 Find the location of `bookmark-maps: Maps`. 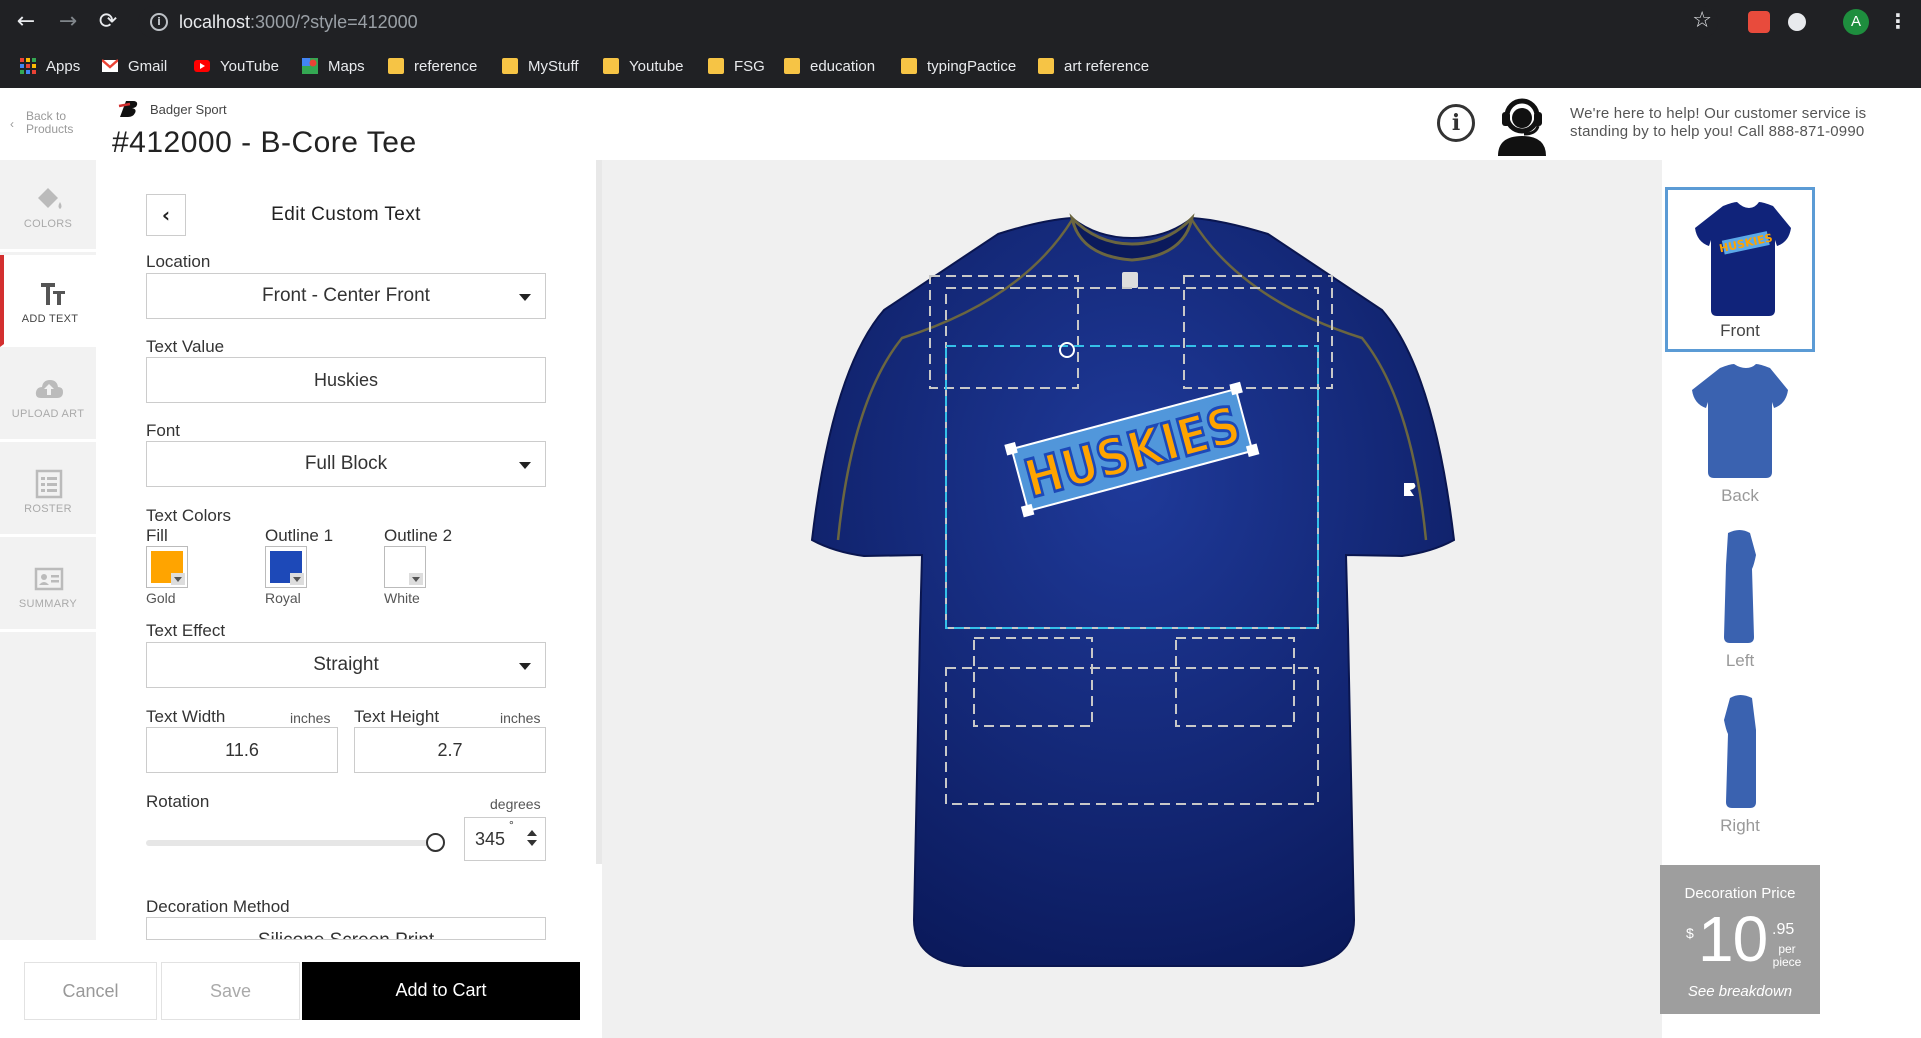

bookmark-maps: Maps is located at coordinates (333, 66).